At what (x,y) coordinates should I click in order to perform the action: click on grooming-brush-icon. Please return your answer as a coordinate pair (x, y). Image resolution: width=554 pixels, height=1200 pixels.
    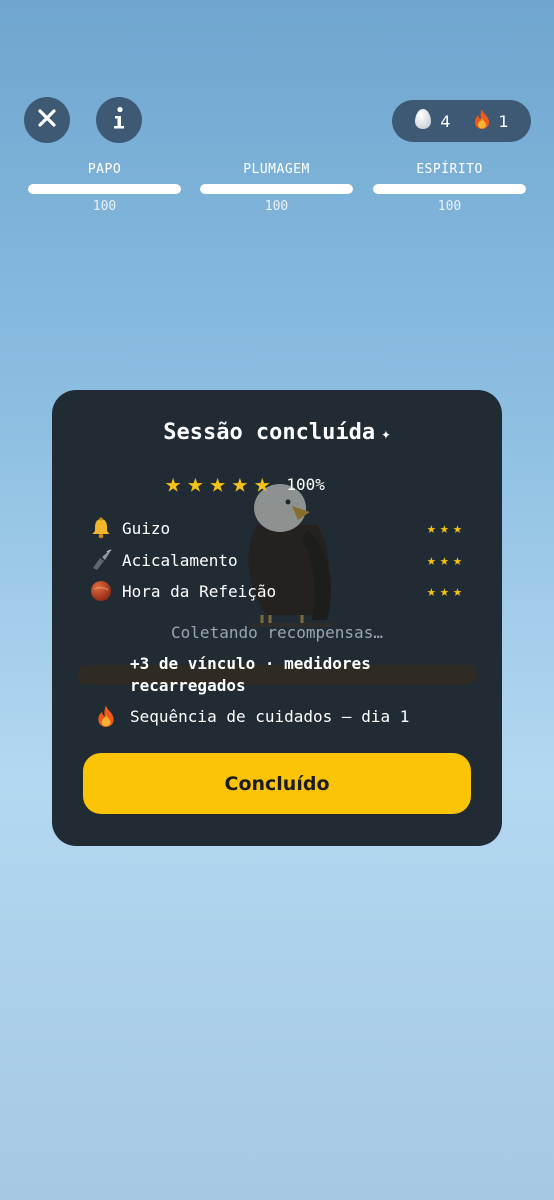
    Looking at the image, I should click on (106, 560).